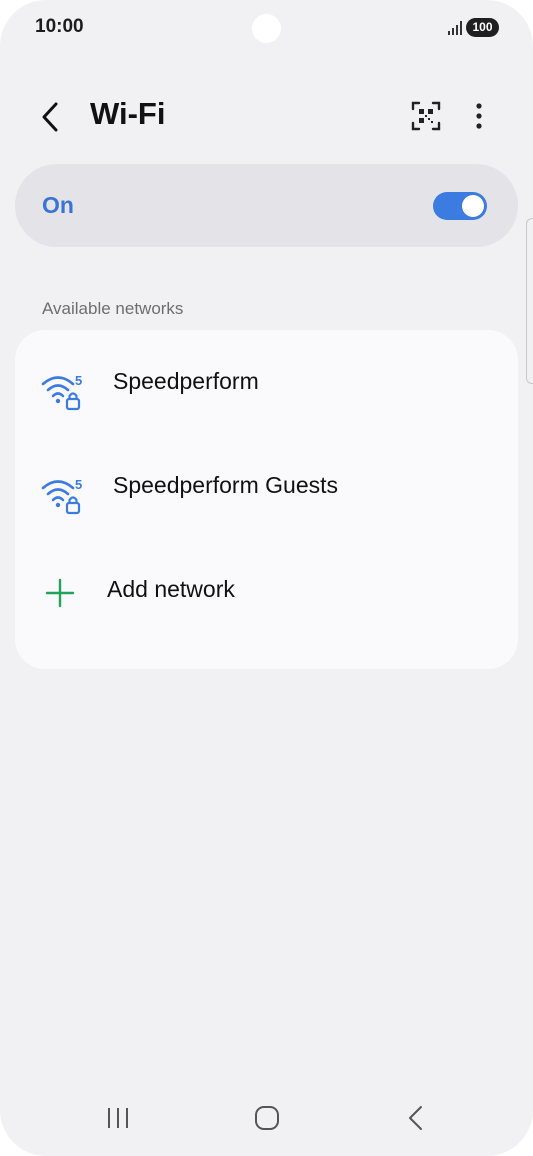 The width and height of the screenshot is (533, 1156). What do you see at coordinates (128, 113) in the screenshot?
I see `page-title: Wi-Fi` at bounding box center [128, 113].